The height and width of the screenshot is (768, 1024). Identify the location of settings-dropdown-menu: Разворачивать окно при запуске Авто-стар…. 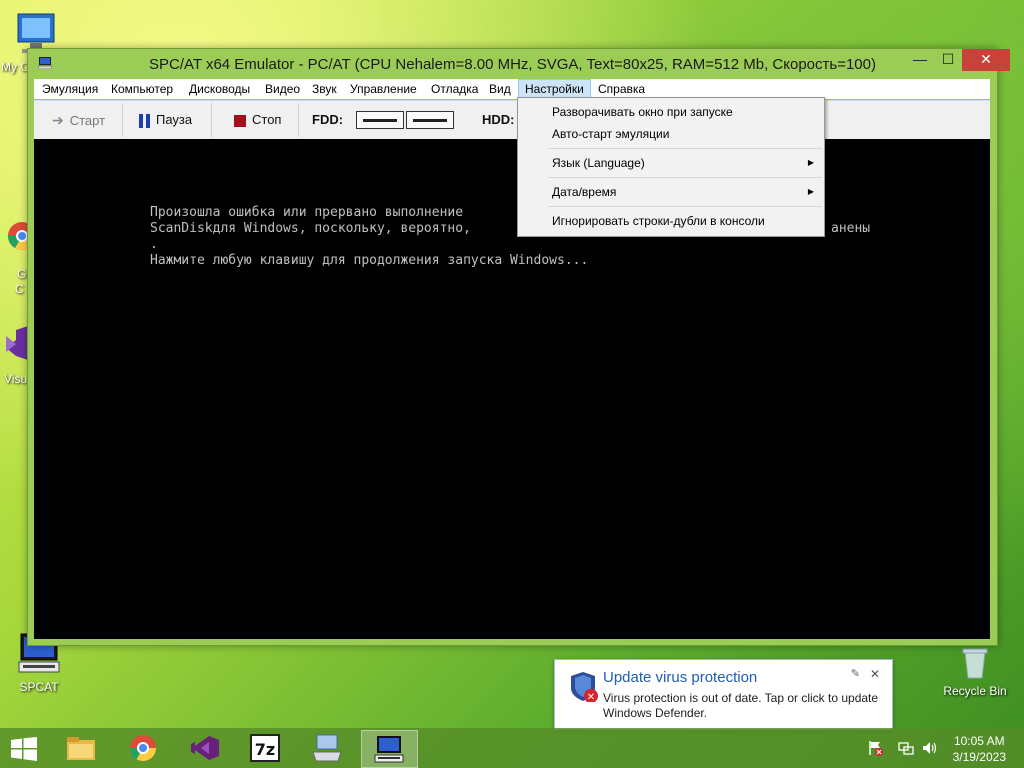
(671, 167).